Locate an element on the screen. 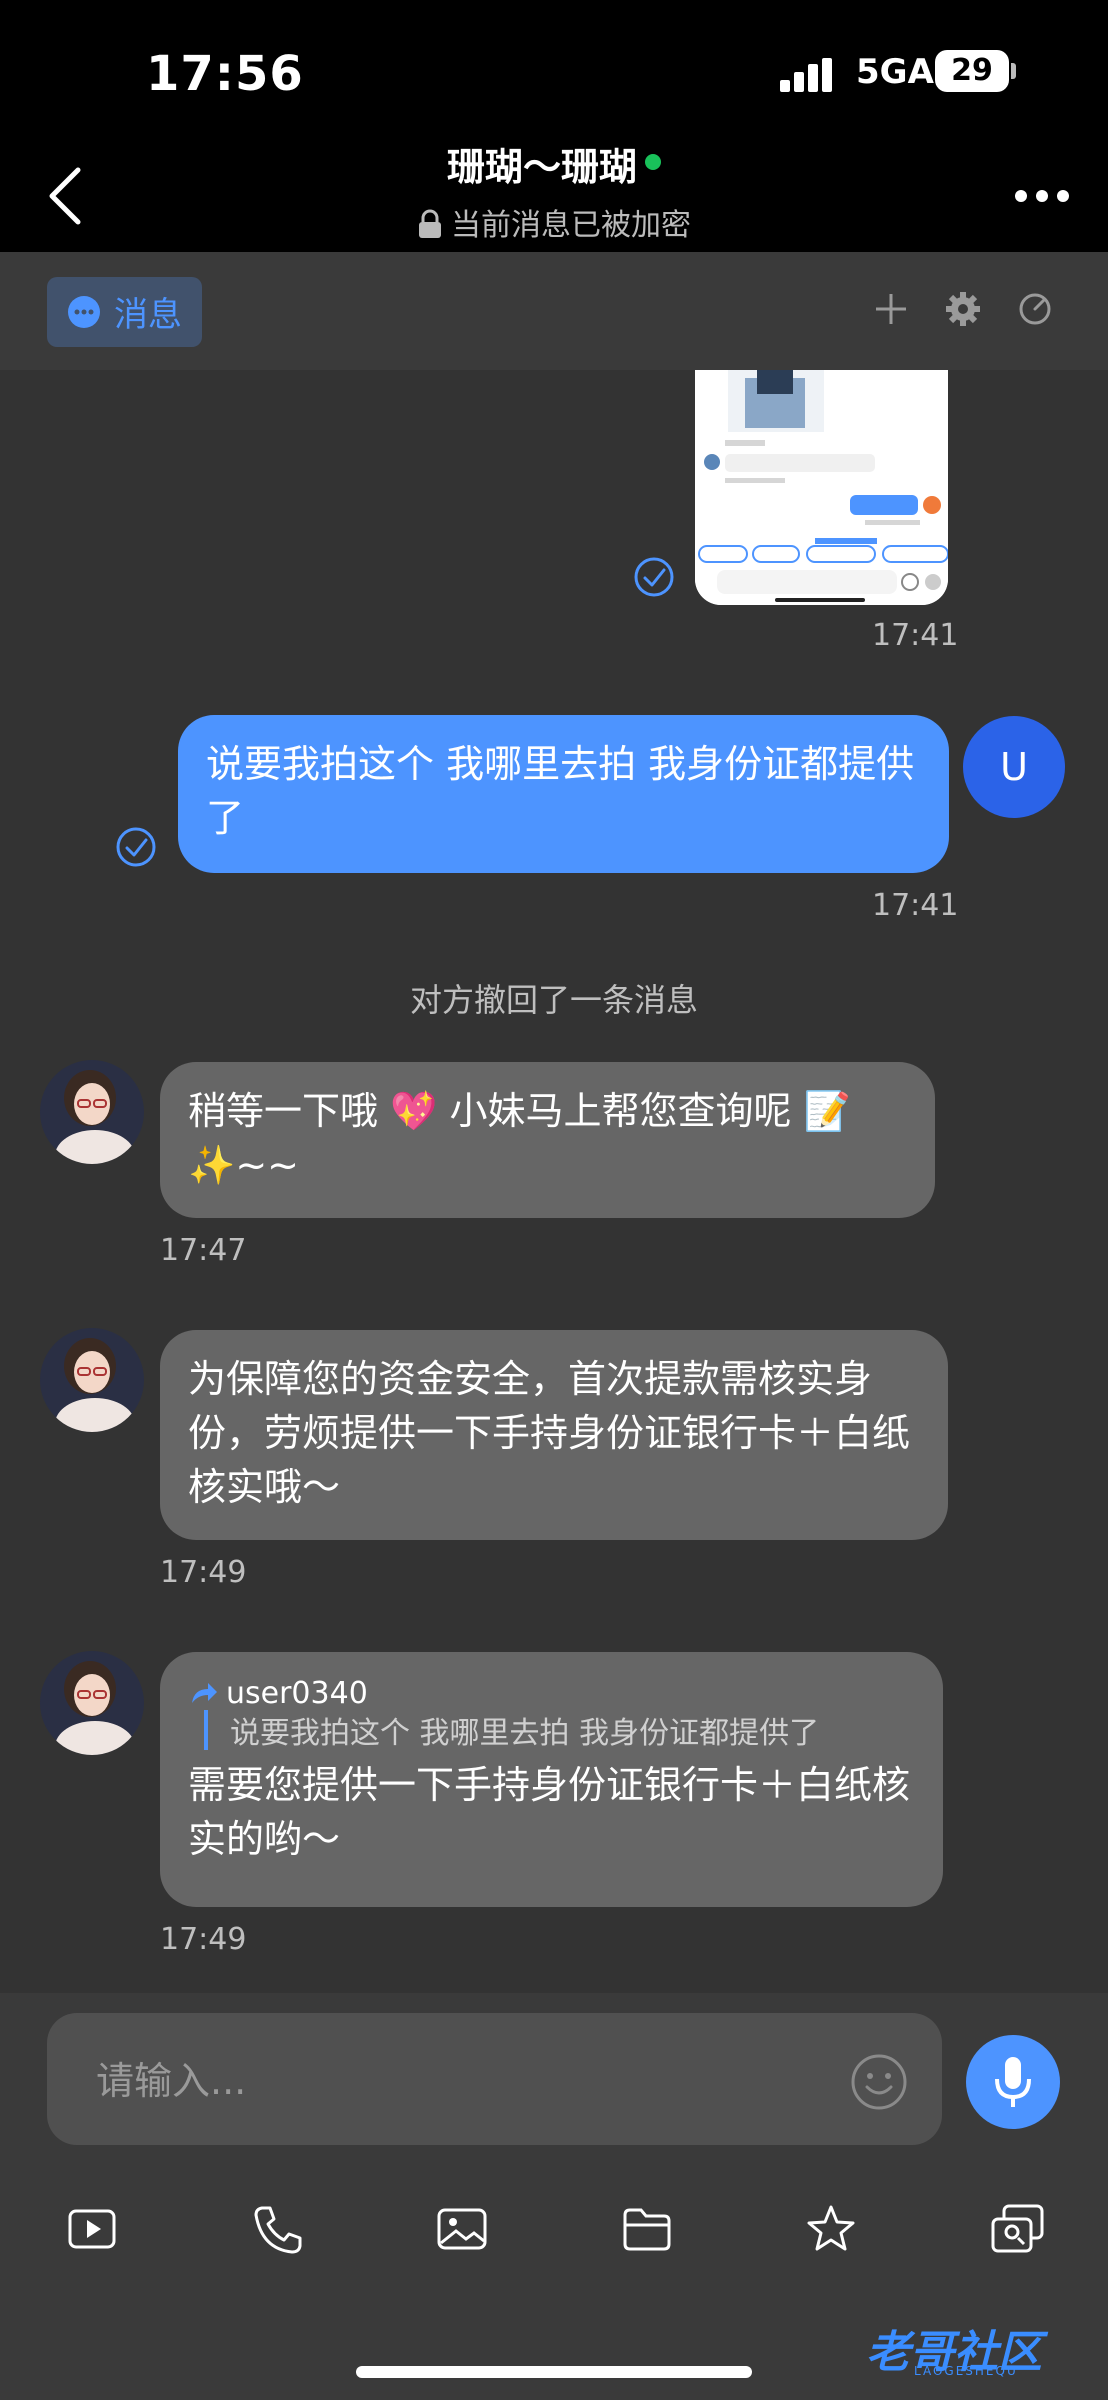  online-status-dot is located at coordinates (653, 161).